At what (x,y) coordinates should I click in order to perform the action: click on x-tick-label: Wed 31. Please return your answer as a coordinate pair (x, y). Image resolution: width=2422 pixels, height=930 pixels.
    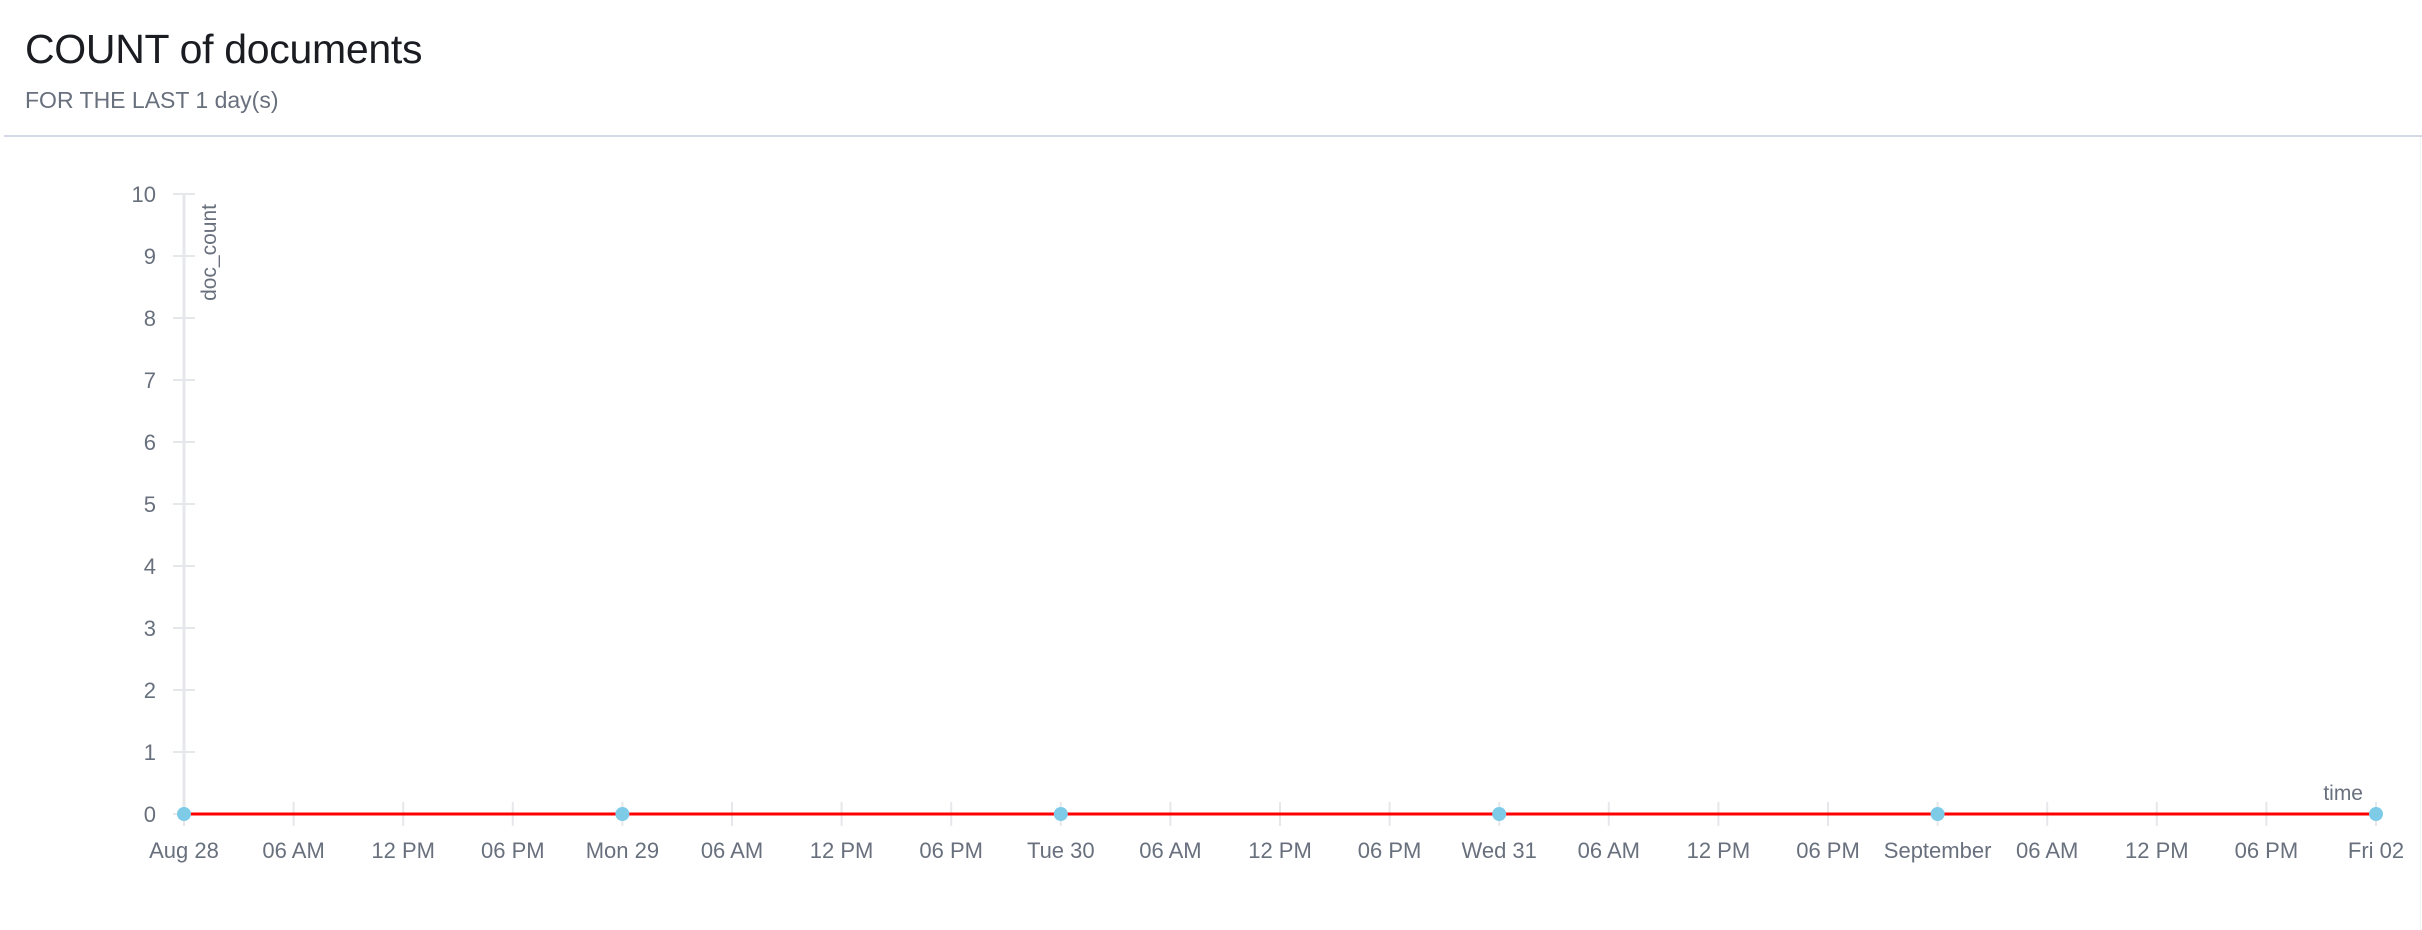
    Looking at the image, I should click on (1498, 850).